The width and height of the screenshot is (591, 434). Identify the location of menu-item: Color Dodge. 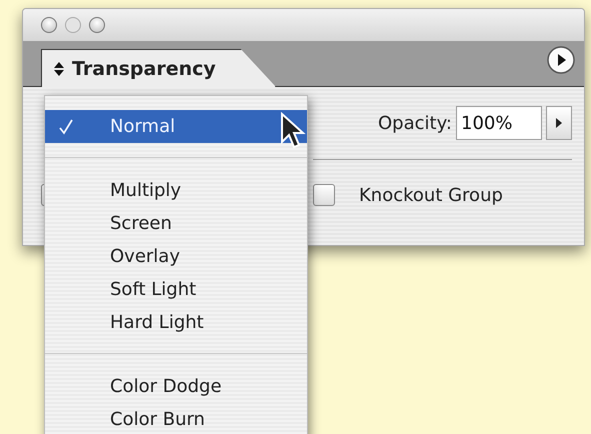
(176, 386).